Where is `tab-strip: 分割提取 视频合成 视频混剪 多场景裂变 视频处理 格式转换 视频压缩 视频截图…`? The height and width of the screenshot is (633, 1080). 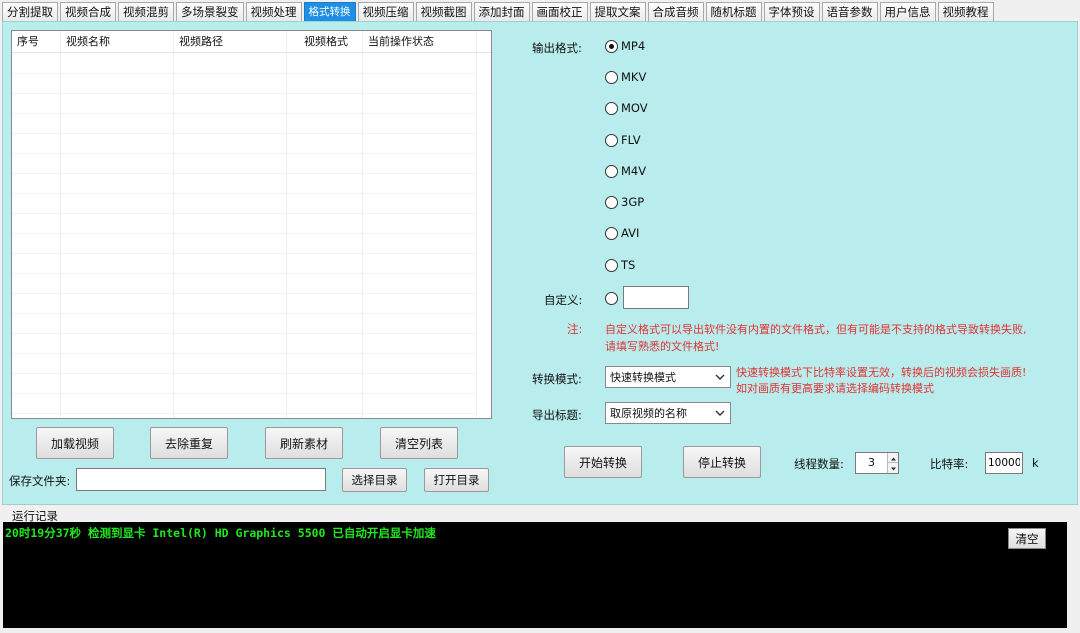
tab-strip: 分割提取 视频合成 视频混剪 多场景裂变 视频处理 格式转换 视频压缩 视频截图… is located at coordinates (499, 12).